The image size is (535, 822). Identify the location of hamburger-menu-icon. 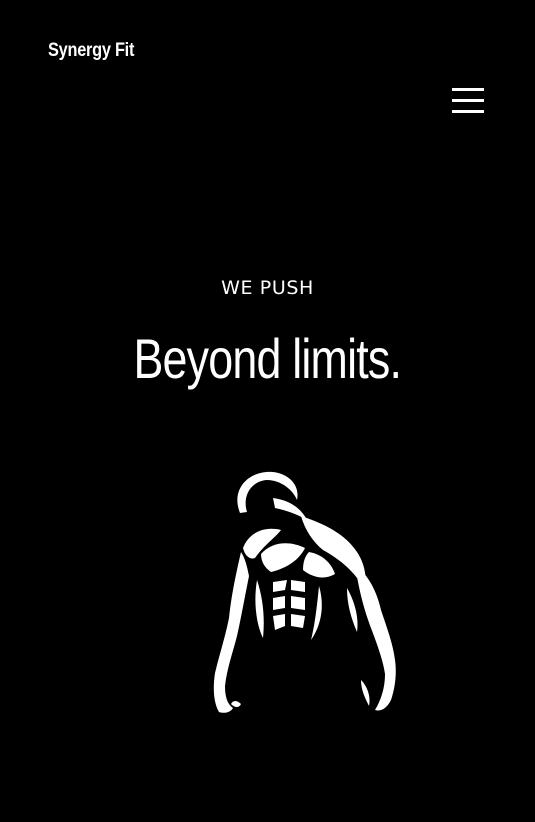
(468, 100).